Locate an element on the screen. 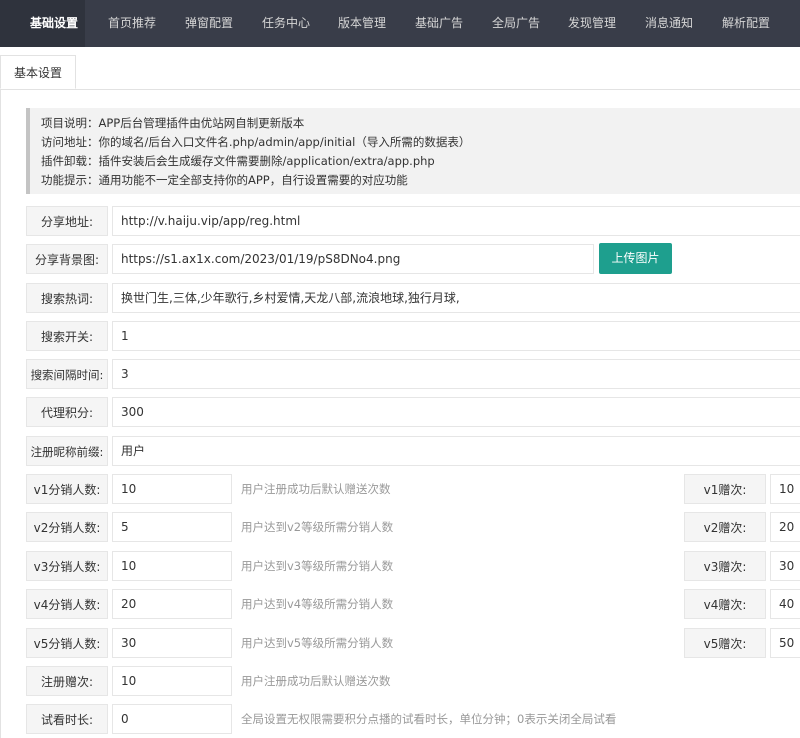  v5-gift-input: 50 is located at coordinates (785, 643).